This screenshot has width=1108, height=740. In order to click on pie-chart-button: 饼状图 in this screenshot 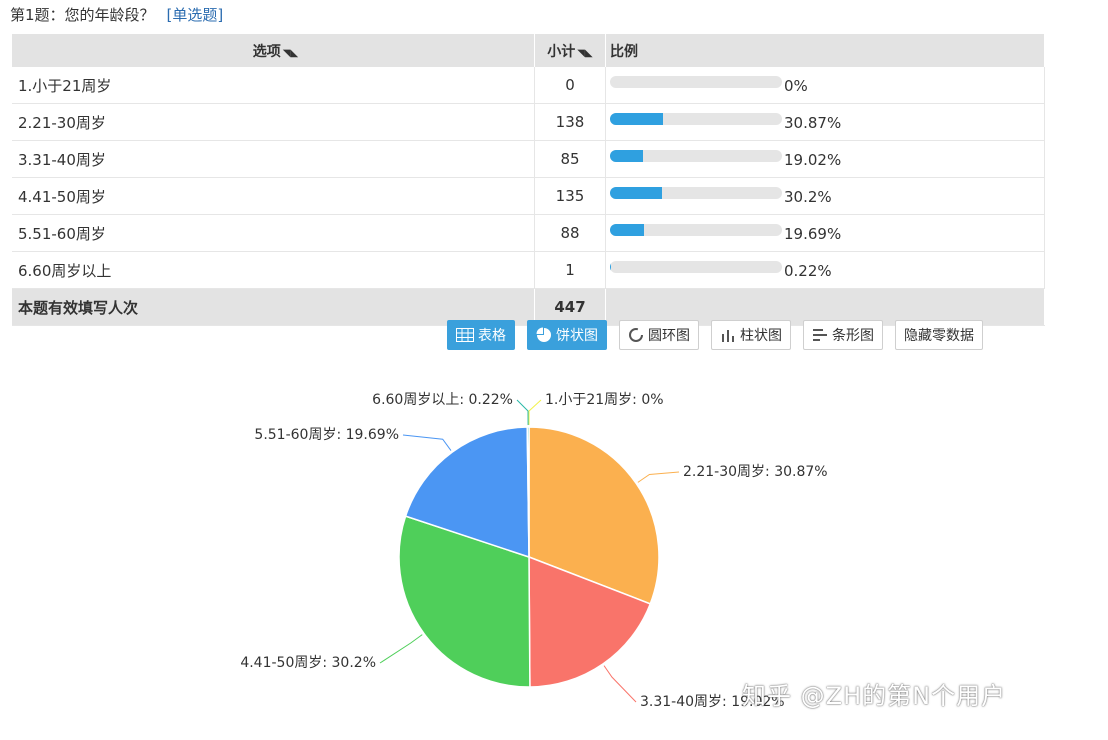, I will do `click(567, 335)`.